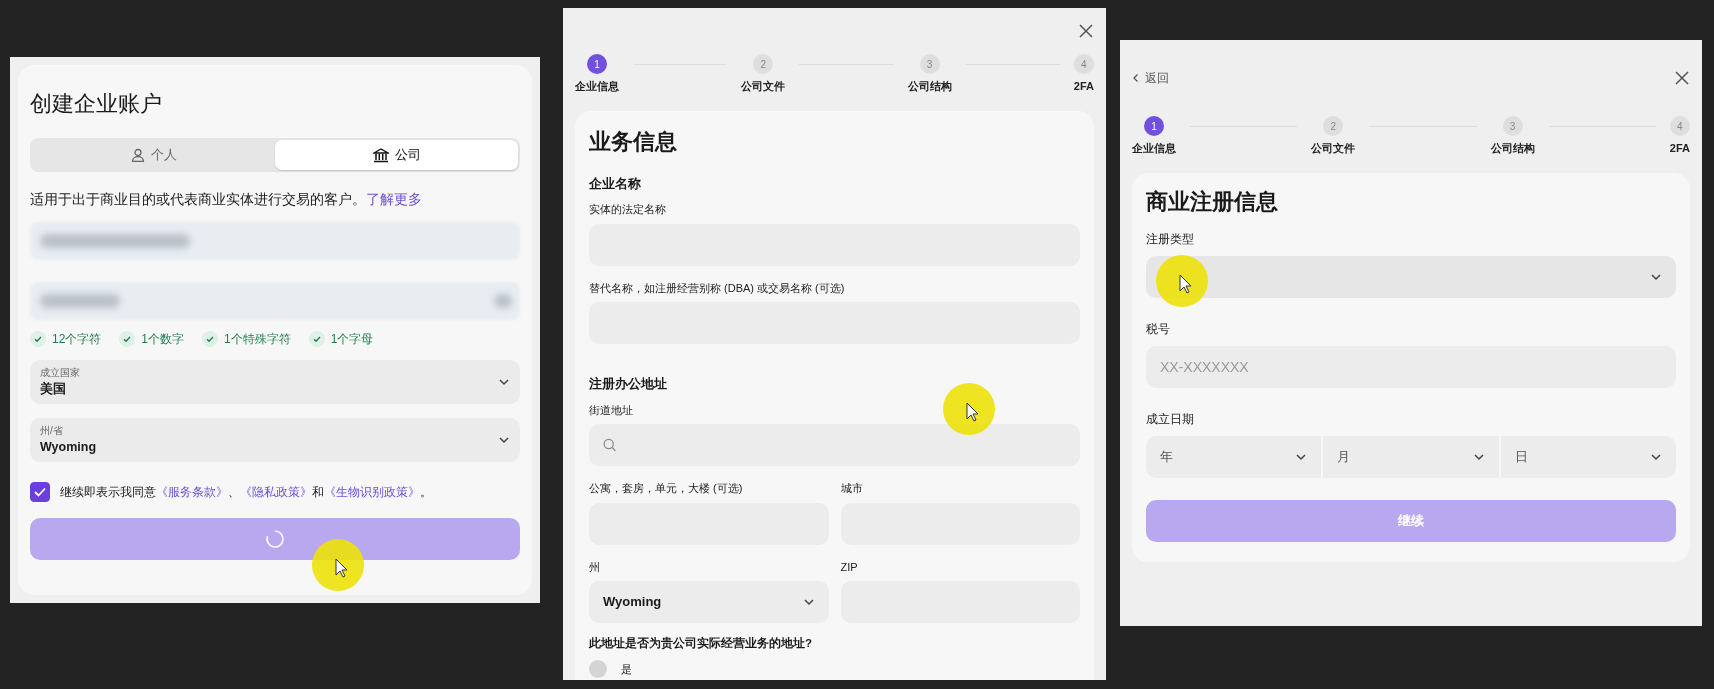 This screenshot has width=1714, height=689. Describe the element at coordinates (108, 492) in the screenshot. I see `text-part: 继续即表示我同意` at that location.